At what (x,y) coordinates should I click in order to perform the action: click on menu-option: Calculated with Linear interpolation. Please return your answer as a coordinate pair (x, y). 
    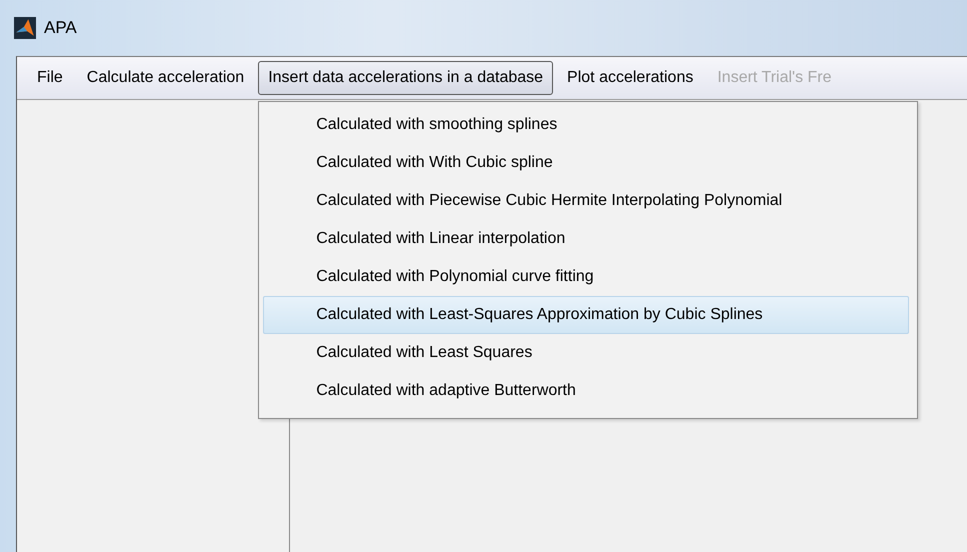
    Looking at the image, I should click on (586, 239).